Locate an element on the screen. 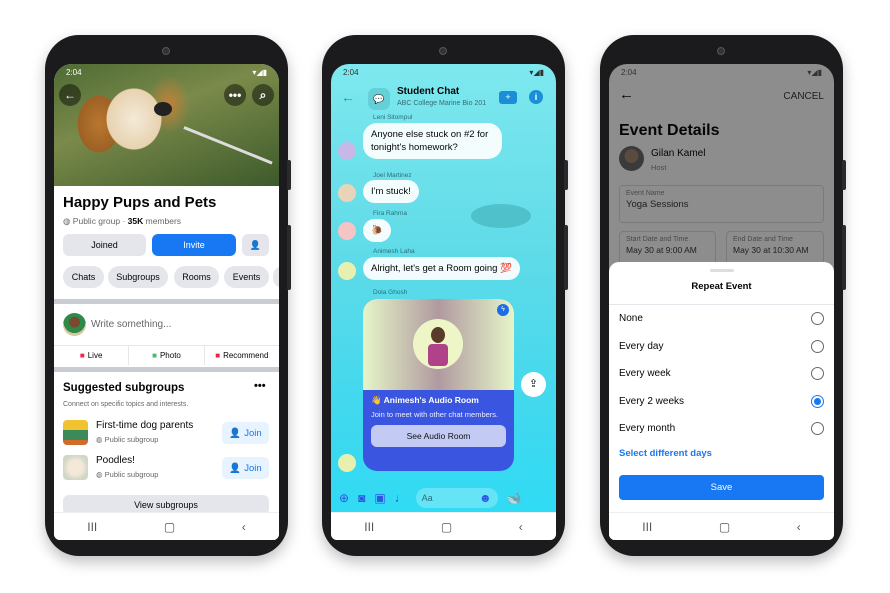 The height and width of the screenshot is (593, 890). room-preview: ϟ is located at coordinates (438, 344).